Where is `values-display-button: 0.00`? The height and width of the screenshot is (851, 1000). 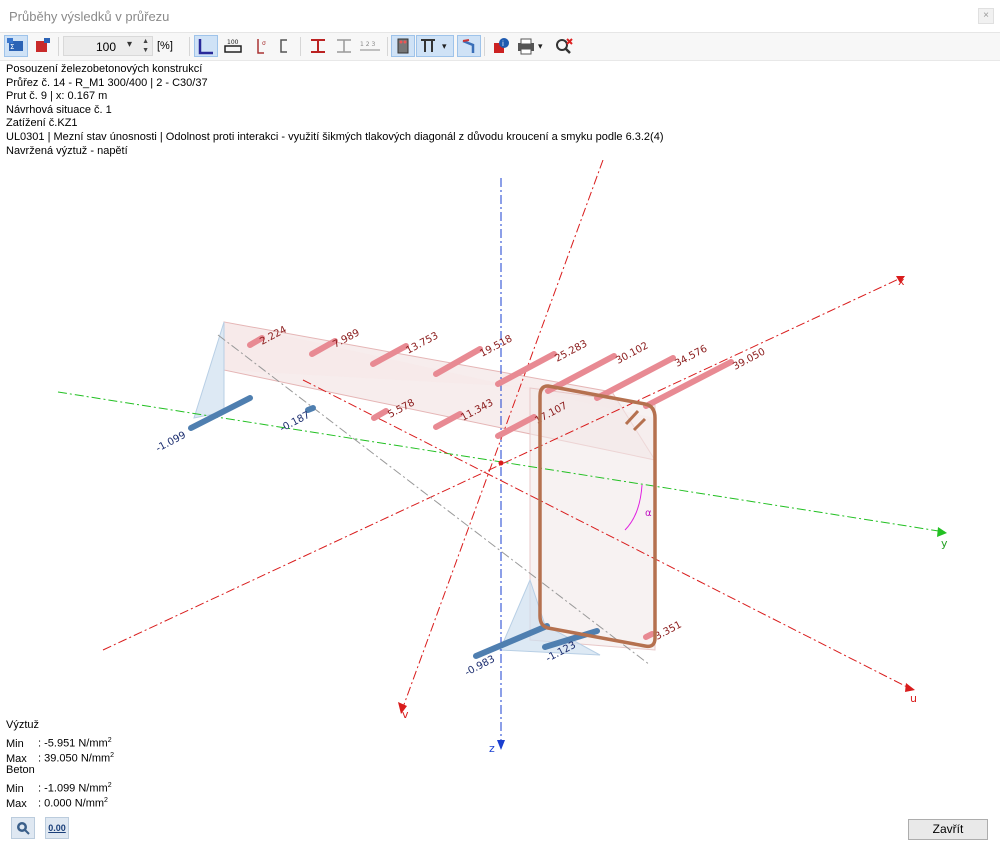 values-display-button: 0.00 is located at coordinates (57, 828).